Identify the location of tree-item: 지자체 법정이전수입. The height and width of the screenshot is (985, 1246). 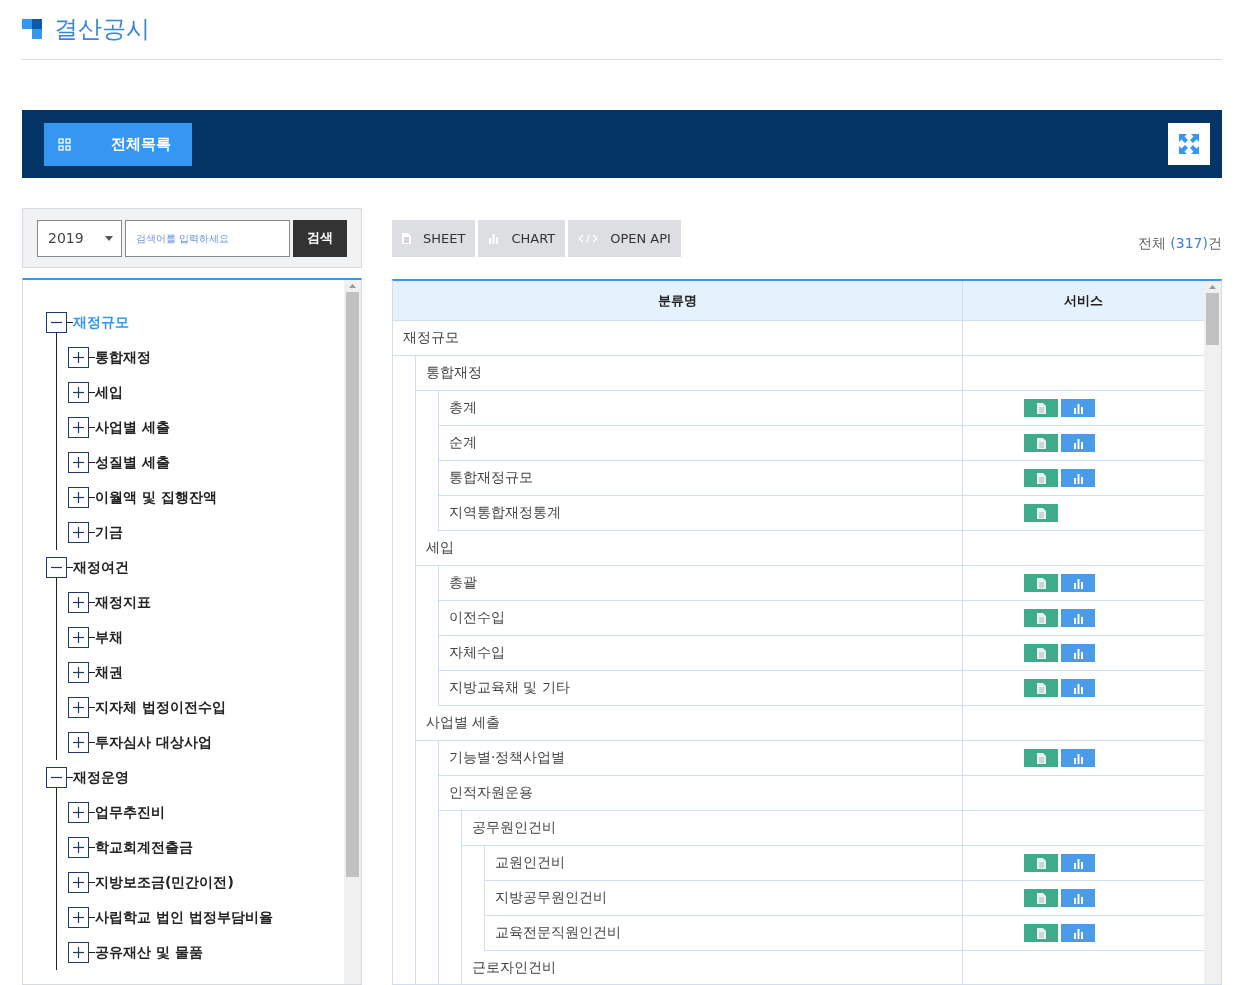
(160, 707).